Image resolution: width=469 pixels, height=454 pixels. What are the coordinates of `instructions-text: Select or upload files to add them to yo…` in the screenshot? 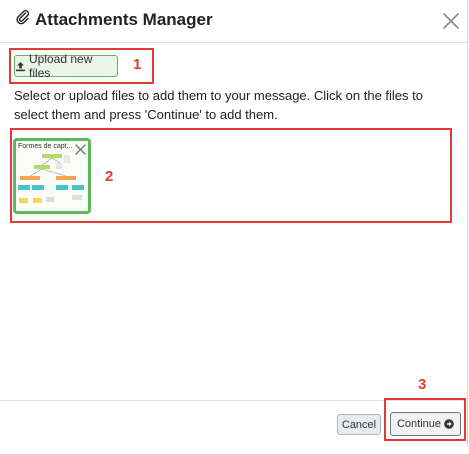 It's located at (218, 105).